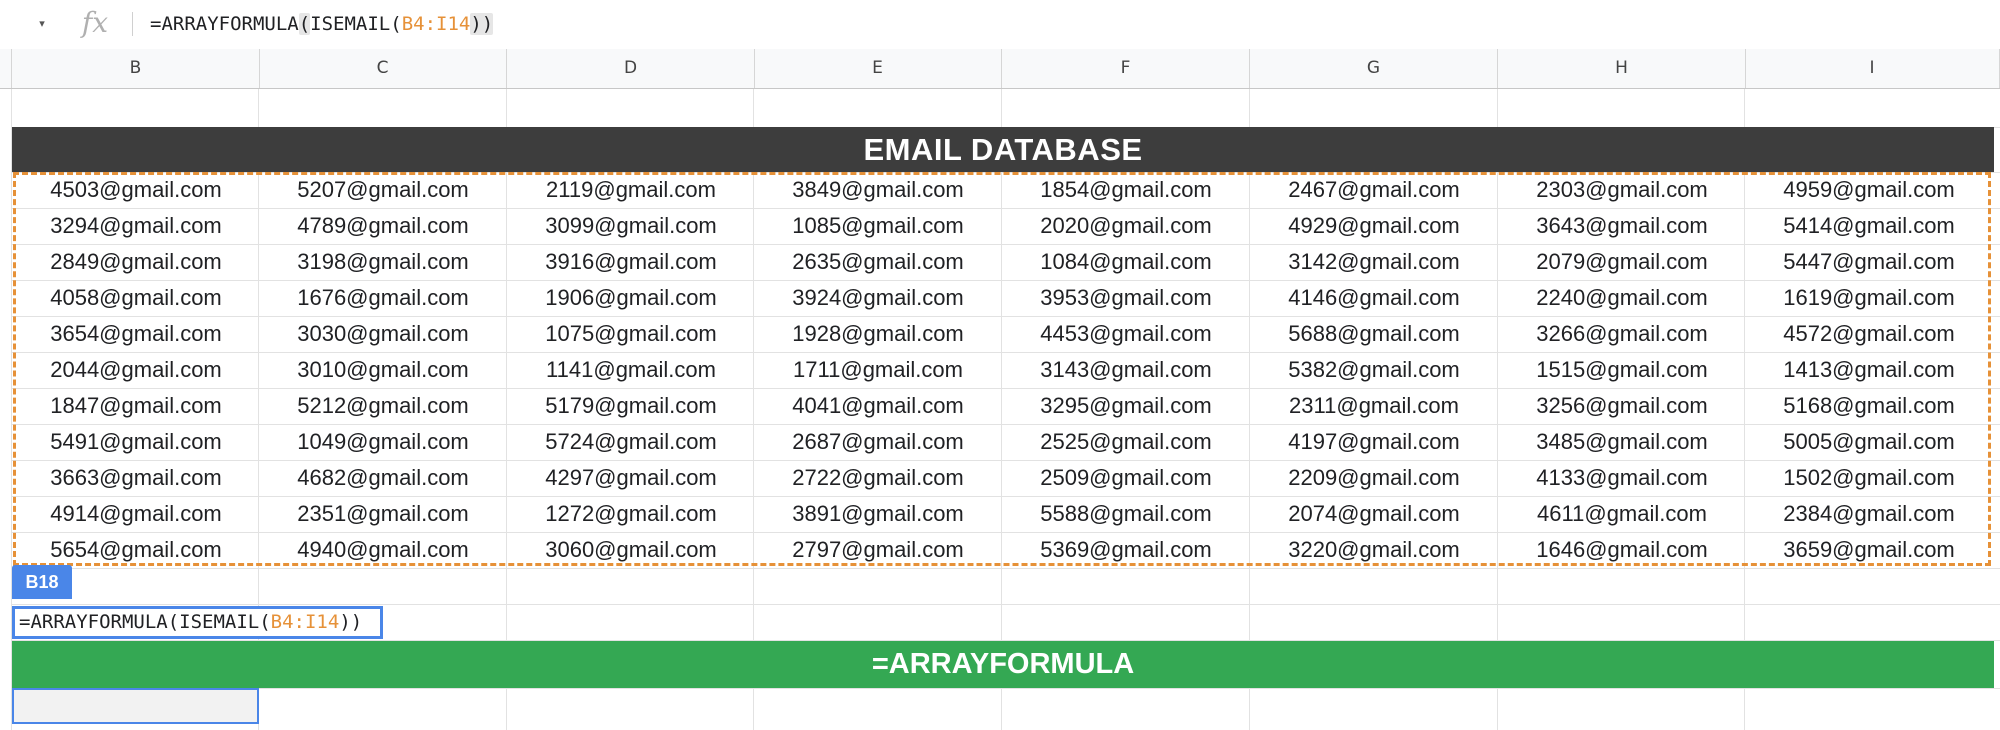 This screenshot has height=730, width=2000. I want to click on formula-input: =ARRAYFORMULA(ISEMAIL(B4:I14)), so click(322, 24).